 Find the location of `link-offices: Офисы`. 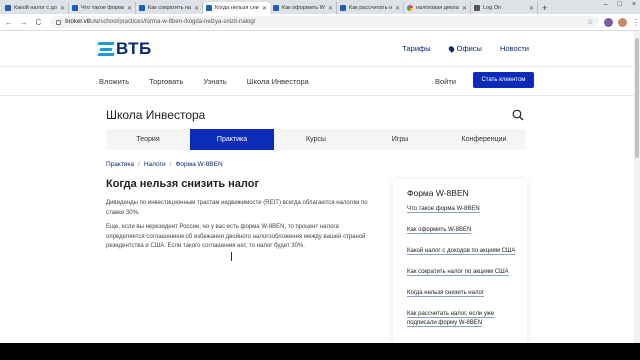

link-offices: Офисы is located at coordinates (464, 48).